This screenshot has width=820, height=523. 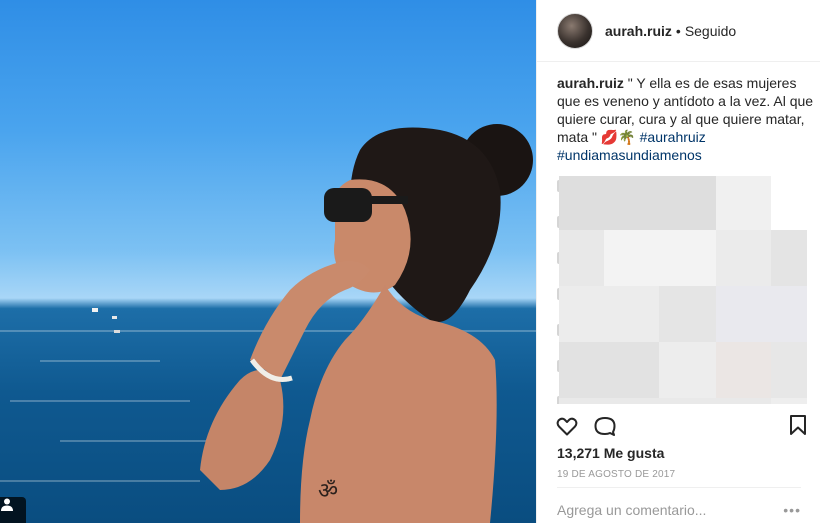 What do you see at coordinates (610, 453) in the screenshot?
I see `likes-count: 13,271 Me gusta` at bounding box center [610, 453].